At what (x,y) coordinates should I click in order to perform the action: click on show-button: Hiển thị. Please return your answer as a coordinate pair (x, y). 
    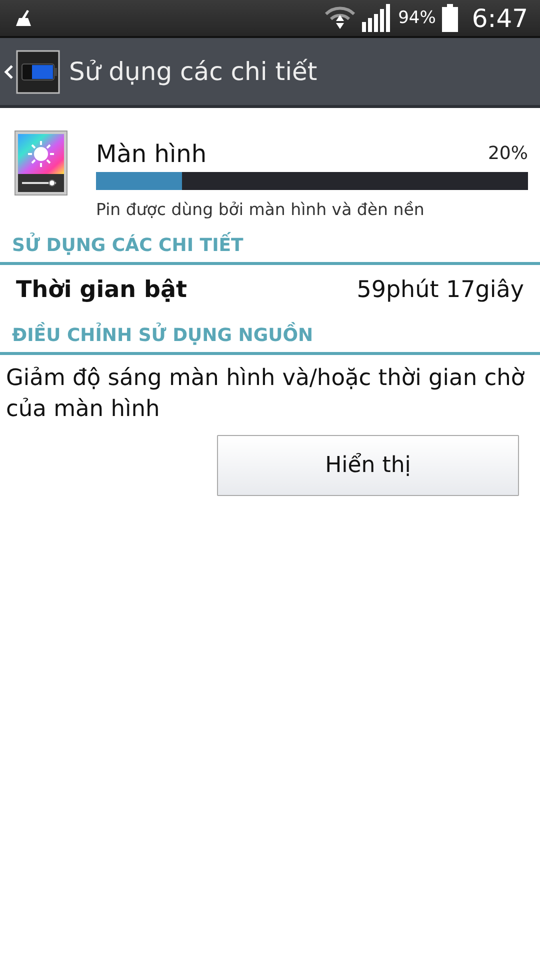
    Looking at the image, I should click on (368, 465).